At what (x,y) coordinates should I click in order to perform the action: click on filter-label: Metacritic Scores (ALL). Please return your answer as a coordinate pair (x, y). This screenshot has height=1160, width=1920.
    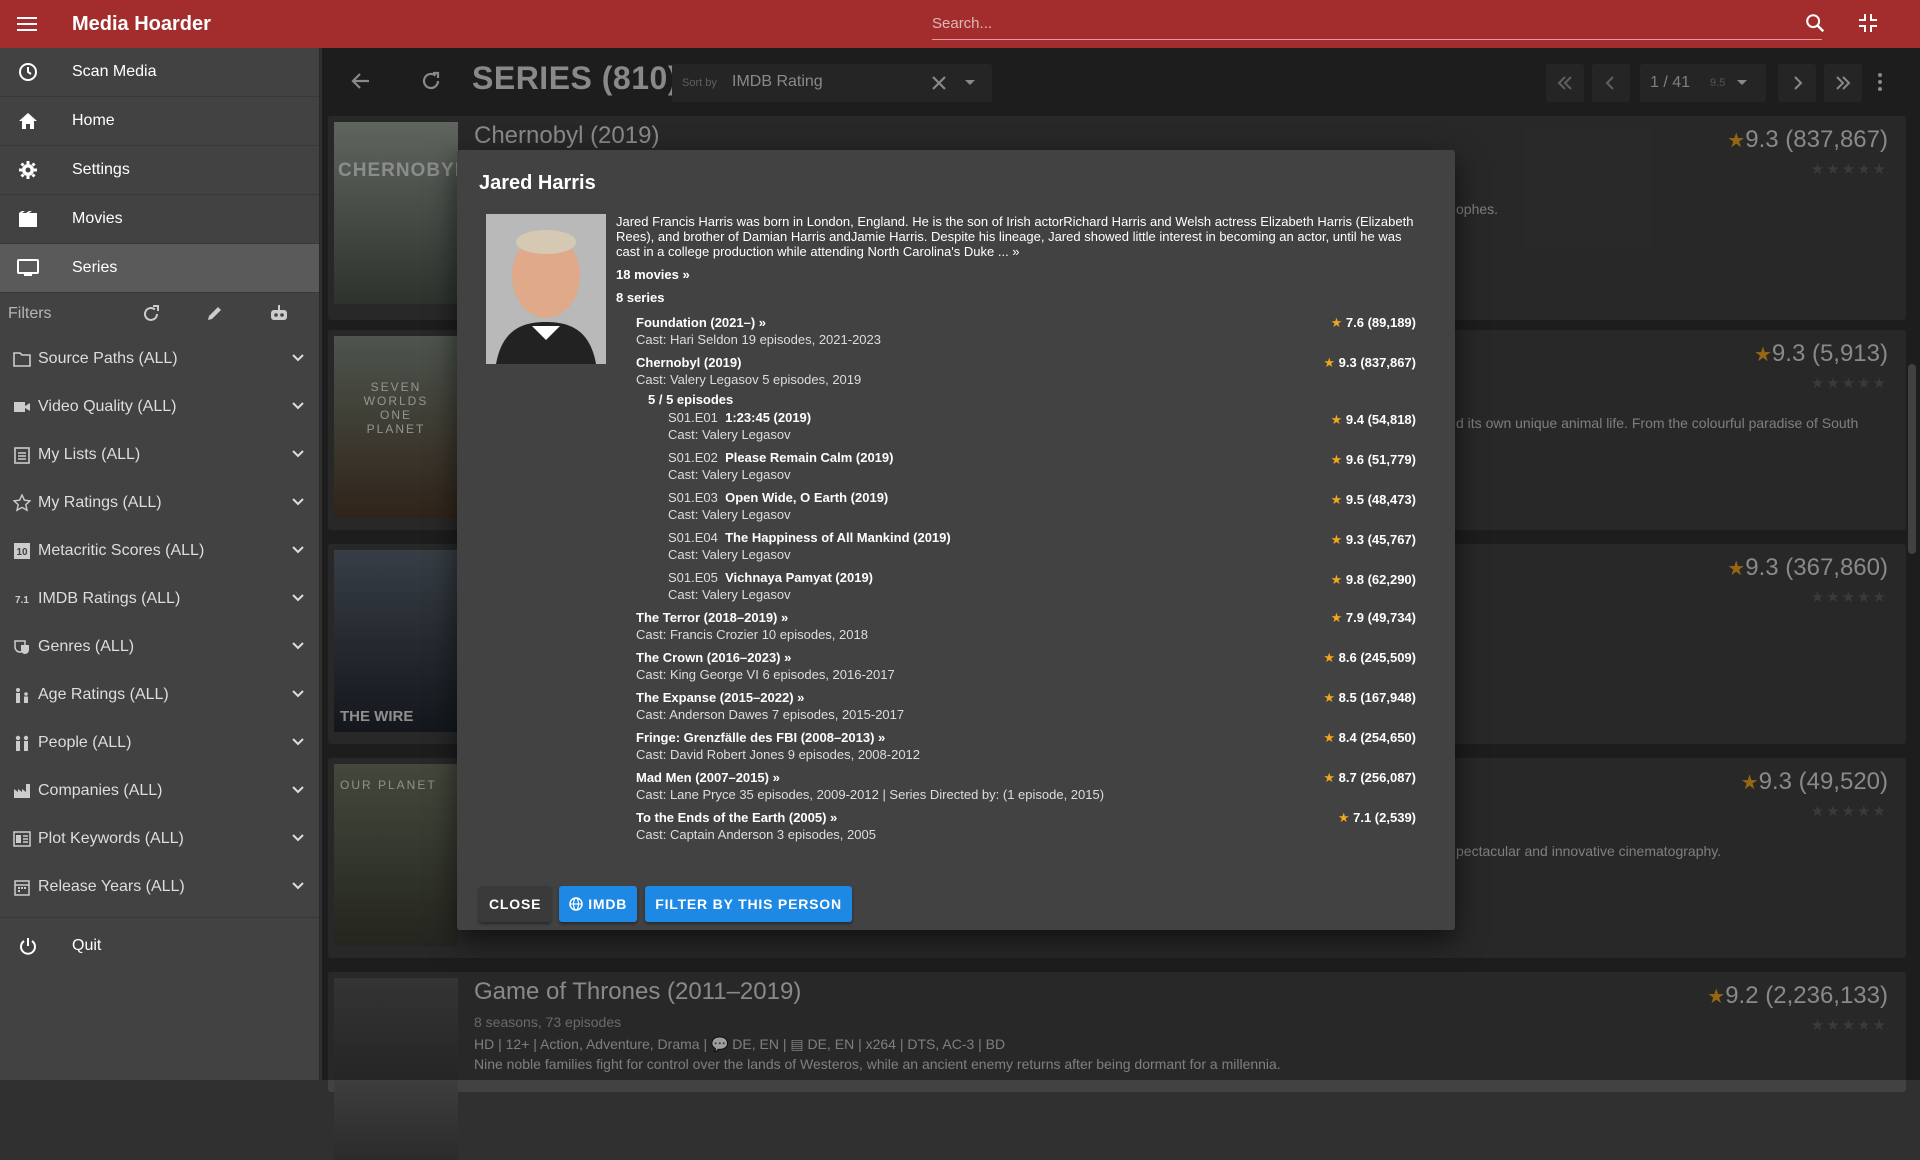
    Looking at the image, I should click on (121, 550).